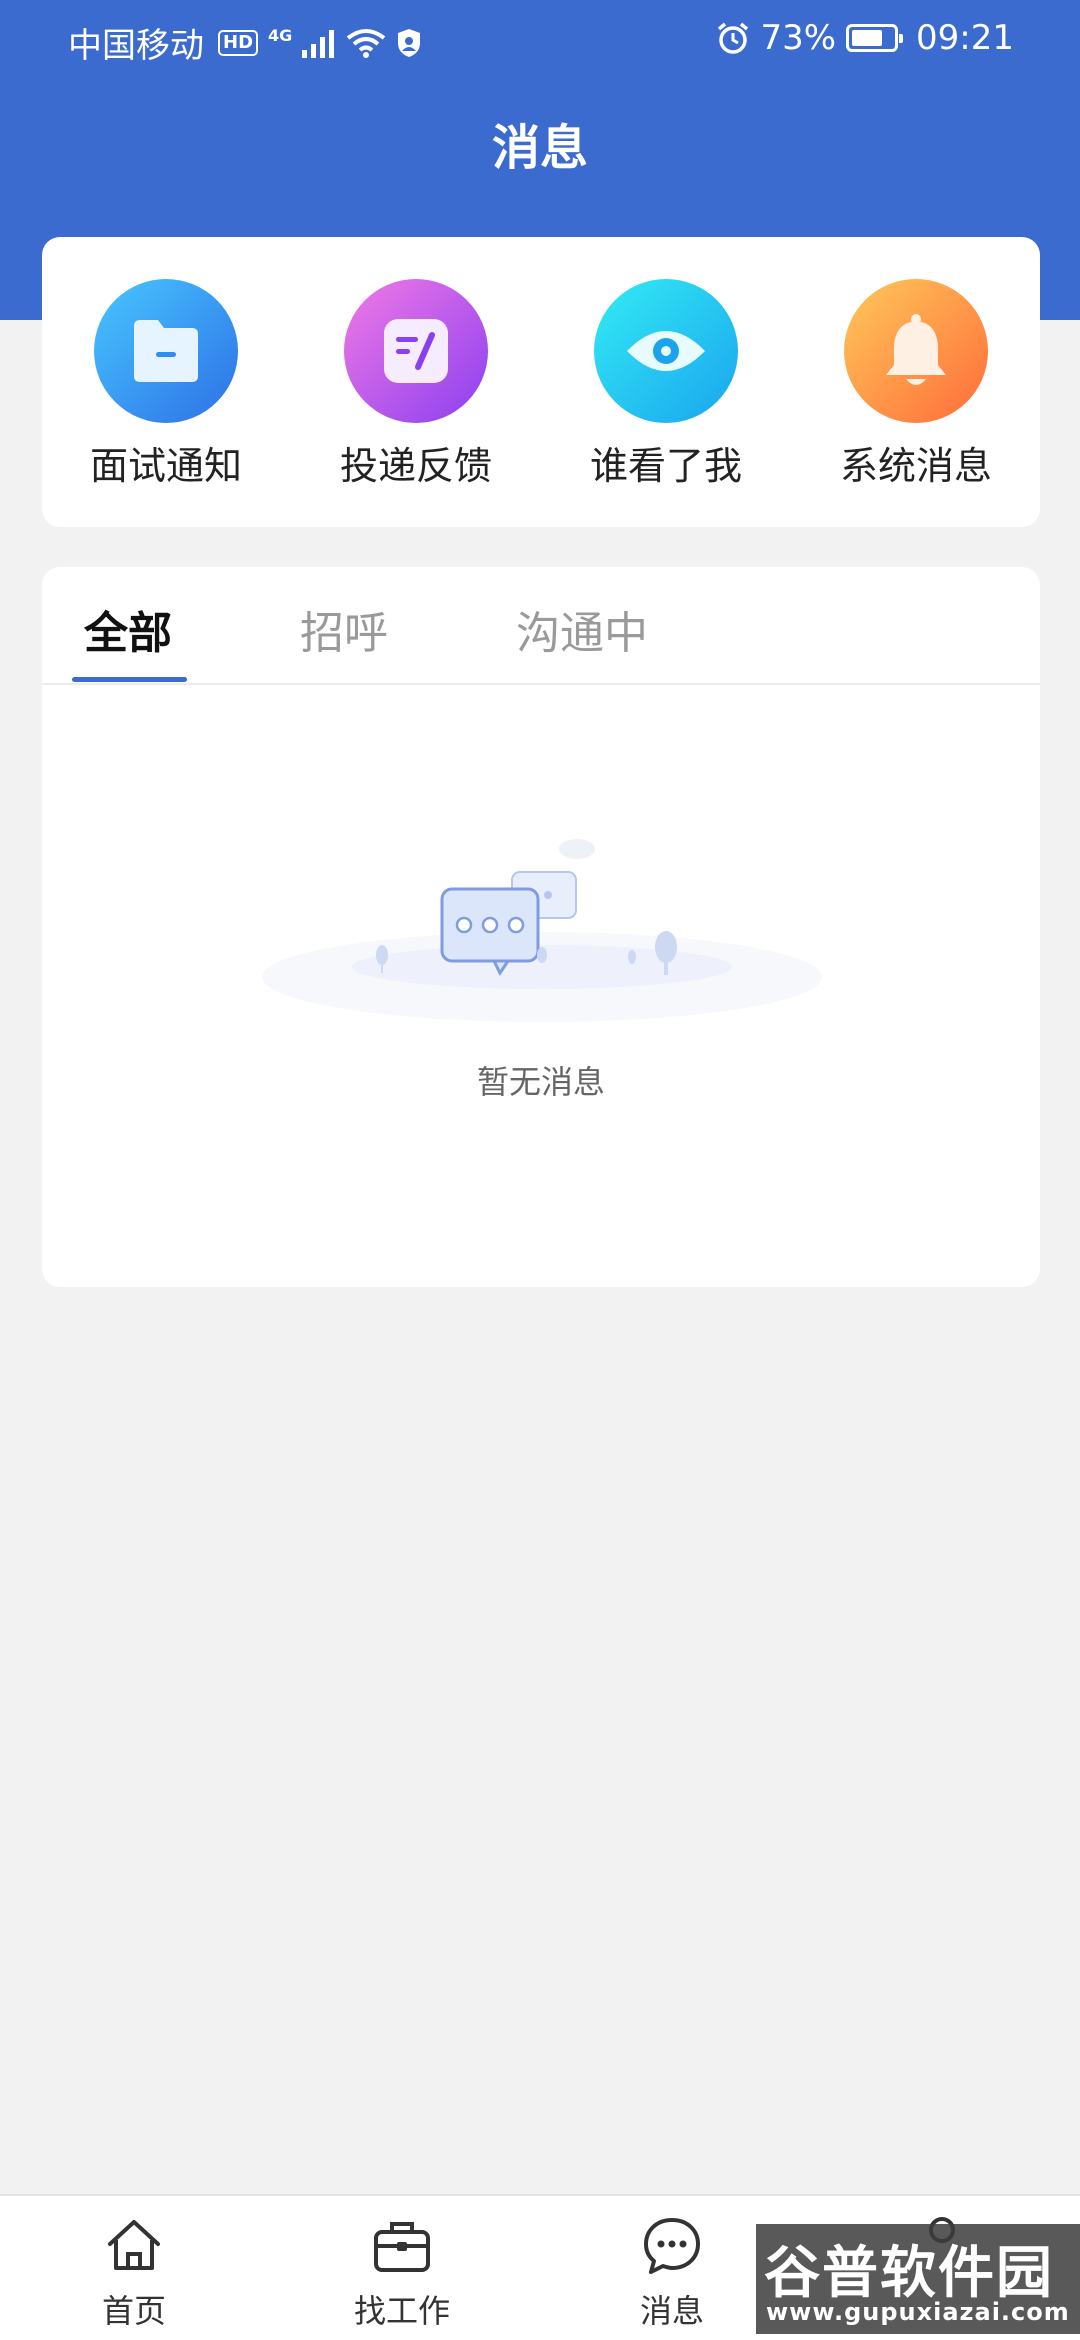 This screenshot has width=1080, height=2340. What do you see at coordinates (318, 43) in the screenshot?
I see `signal-icon` at bounding box center [318, 43].